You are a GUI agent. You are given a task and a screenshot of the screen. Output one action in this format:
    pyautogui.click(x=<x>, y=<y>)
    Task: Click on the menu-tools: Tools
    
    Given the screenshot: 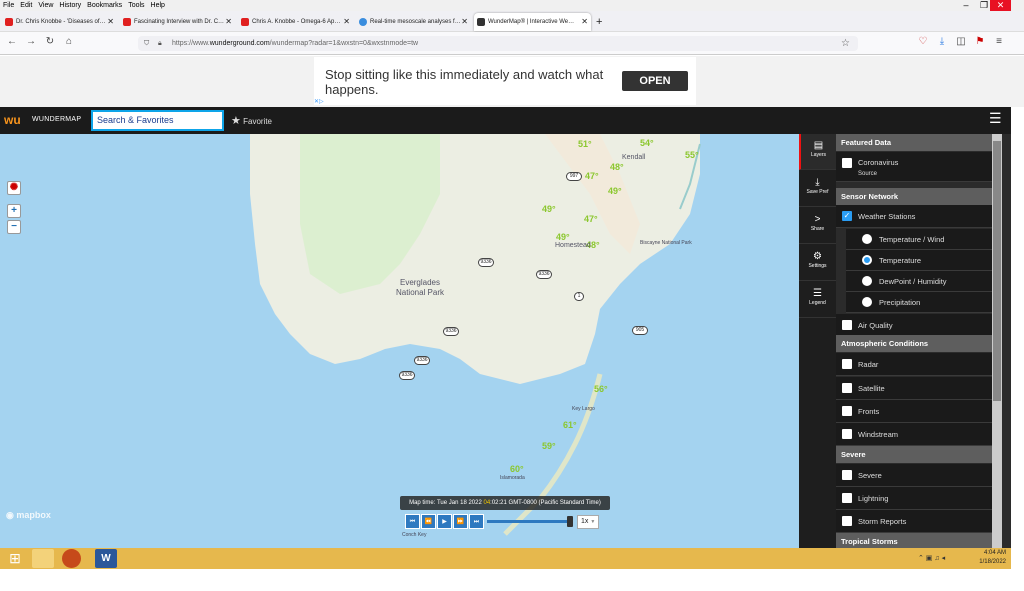 What is the action you would take?
    pyautogui.click(x=136, y=5)
    